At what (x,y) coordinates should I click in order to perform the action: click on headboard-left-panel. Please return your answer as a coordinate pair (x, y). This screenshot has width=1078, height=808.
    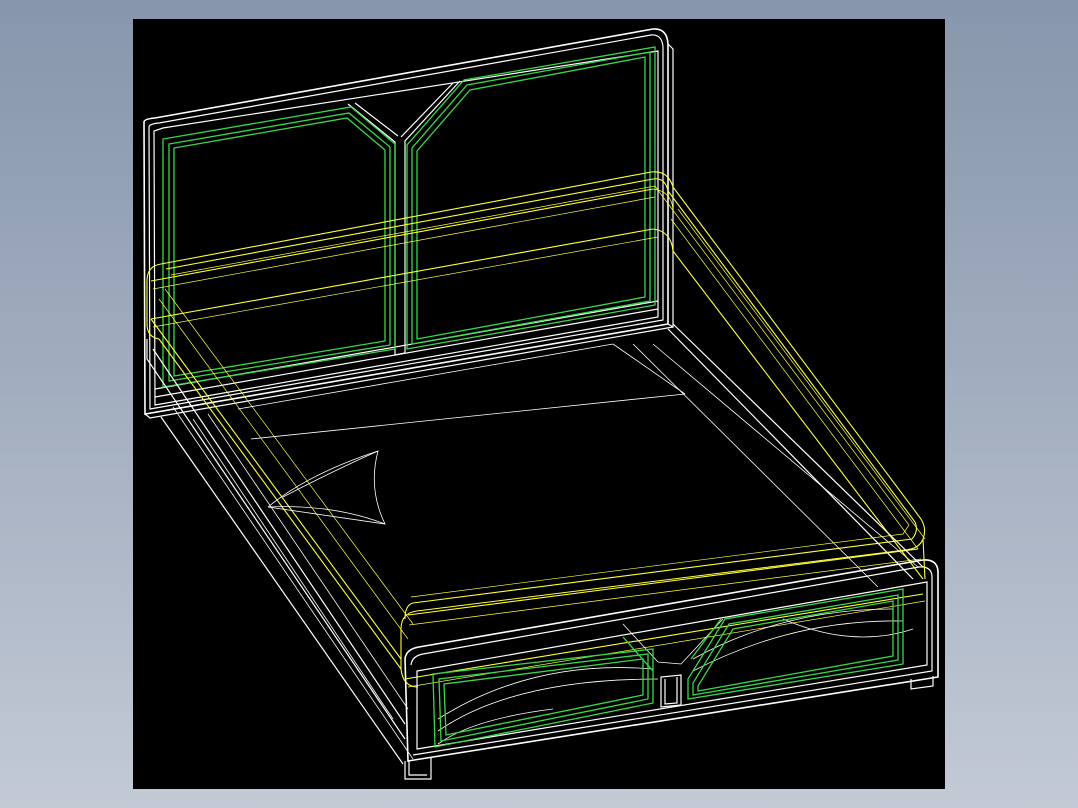
    Looking at the image, I should click on (279, 247).